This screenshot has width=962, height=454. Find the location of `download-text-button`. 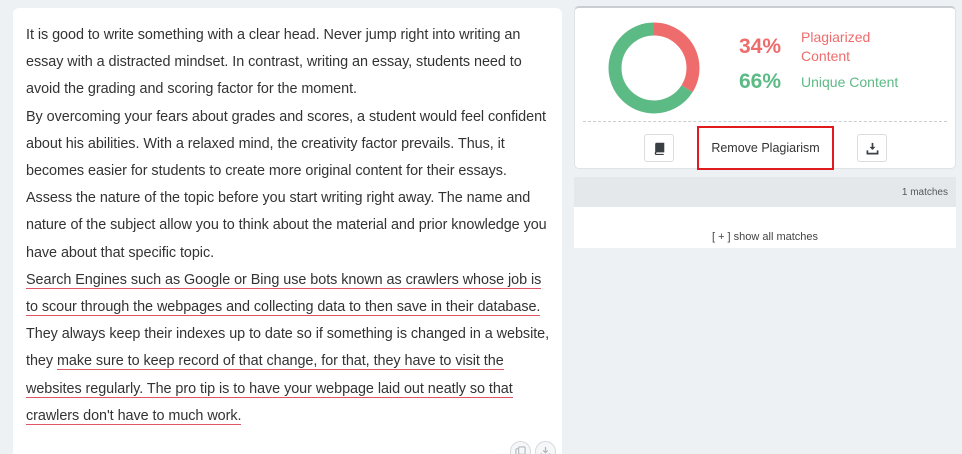

download-text-button is located at coordinates (545, 447).